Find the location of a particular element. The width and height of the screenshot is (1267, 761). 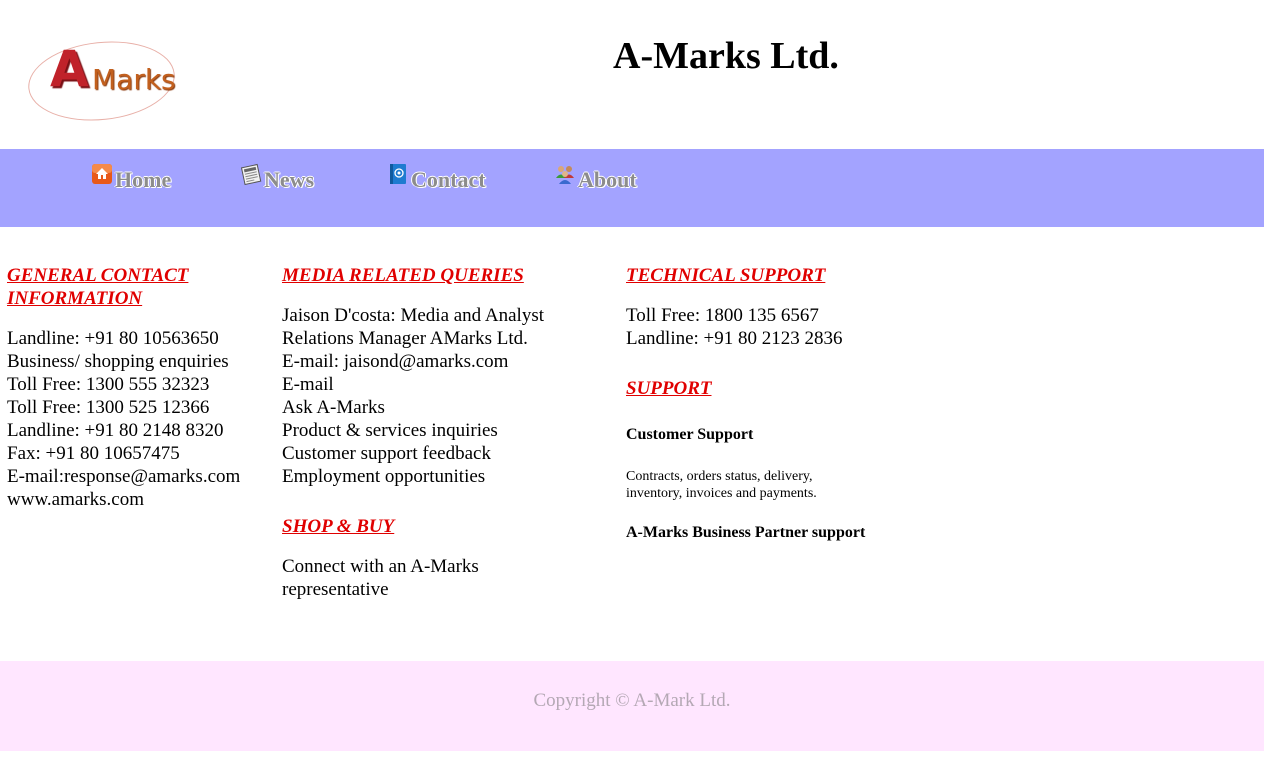

shop-heading: SHOP & BUY is located at coordinates (338, 526).